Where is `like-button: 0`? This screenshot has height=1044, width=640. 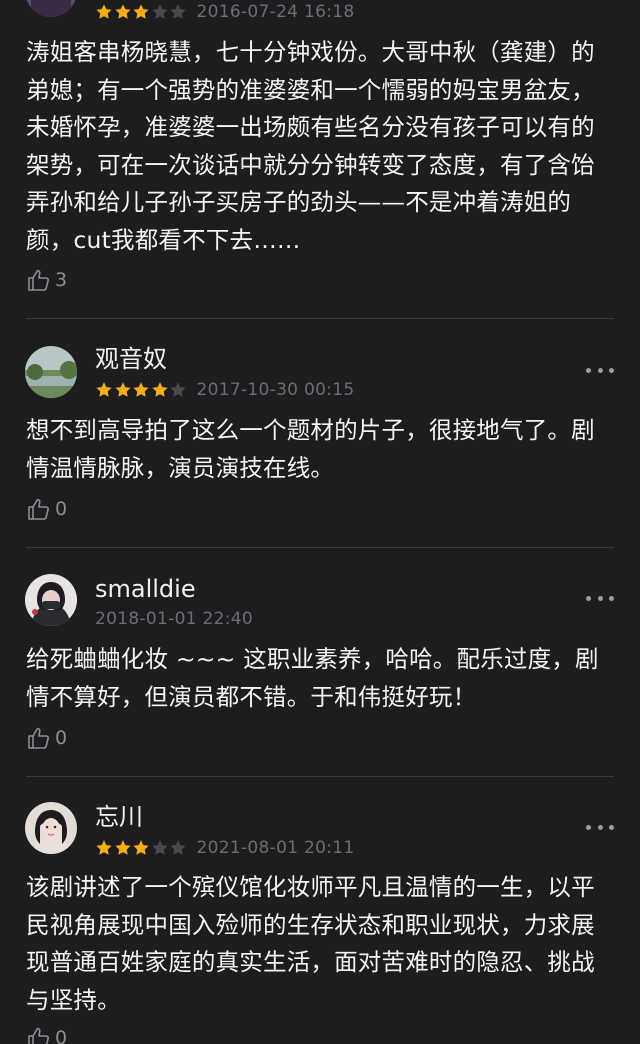
like-button: 0 is located at coordinates (47, 1034).